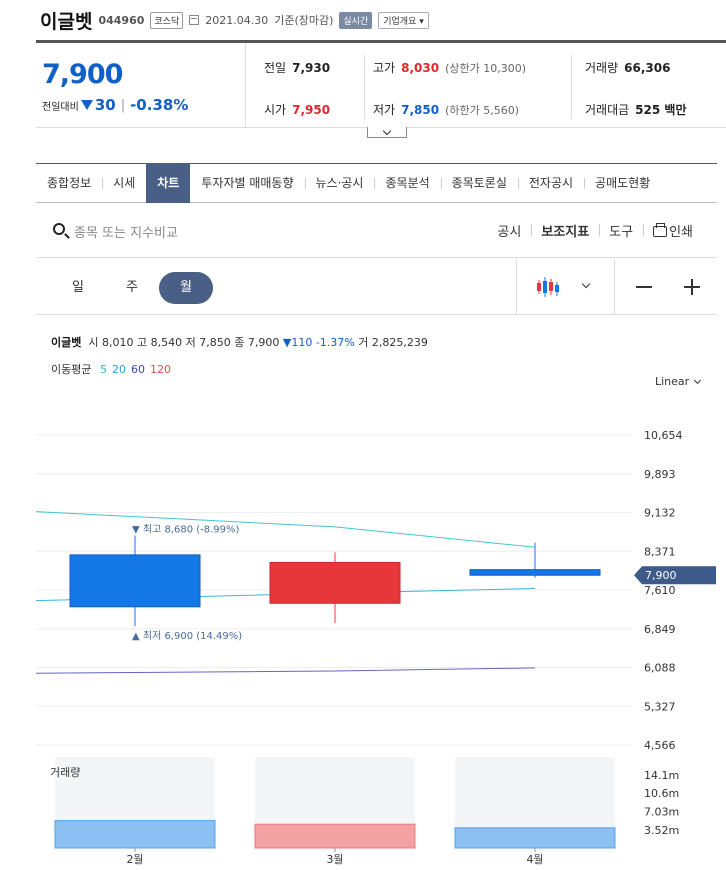  Describe the element at coordinates (186, 530) in the screenshot. I see `max-annotation: ▼ 최고 8,680 (-8.99%)` at that location.